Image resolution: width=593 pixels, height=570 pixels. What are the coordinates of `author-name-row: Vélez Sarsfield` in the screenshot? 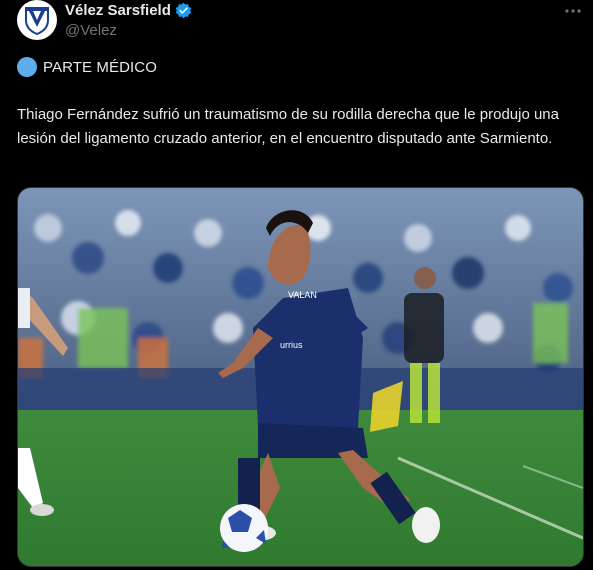 It's located at (128, 10).